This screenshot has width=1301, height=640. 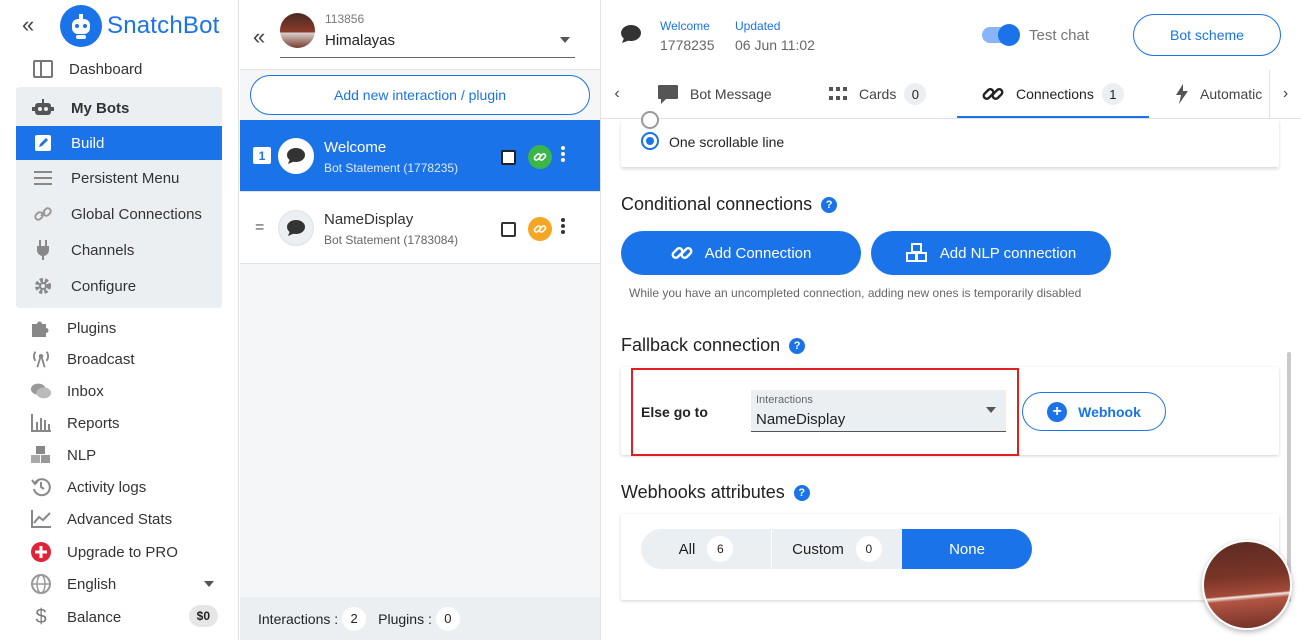 What do you see at coordinates (41, 616) in the screenshot?
I see `dollar-icon: $` at bounding box center [41, 616].